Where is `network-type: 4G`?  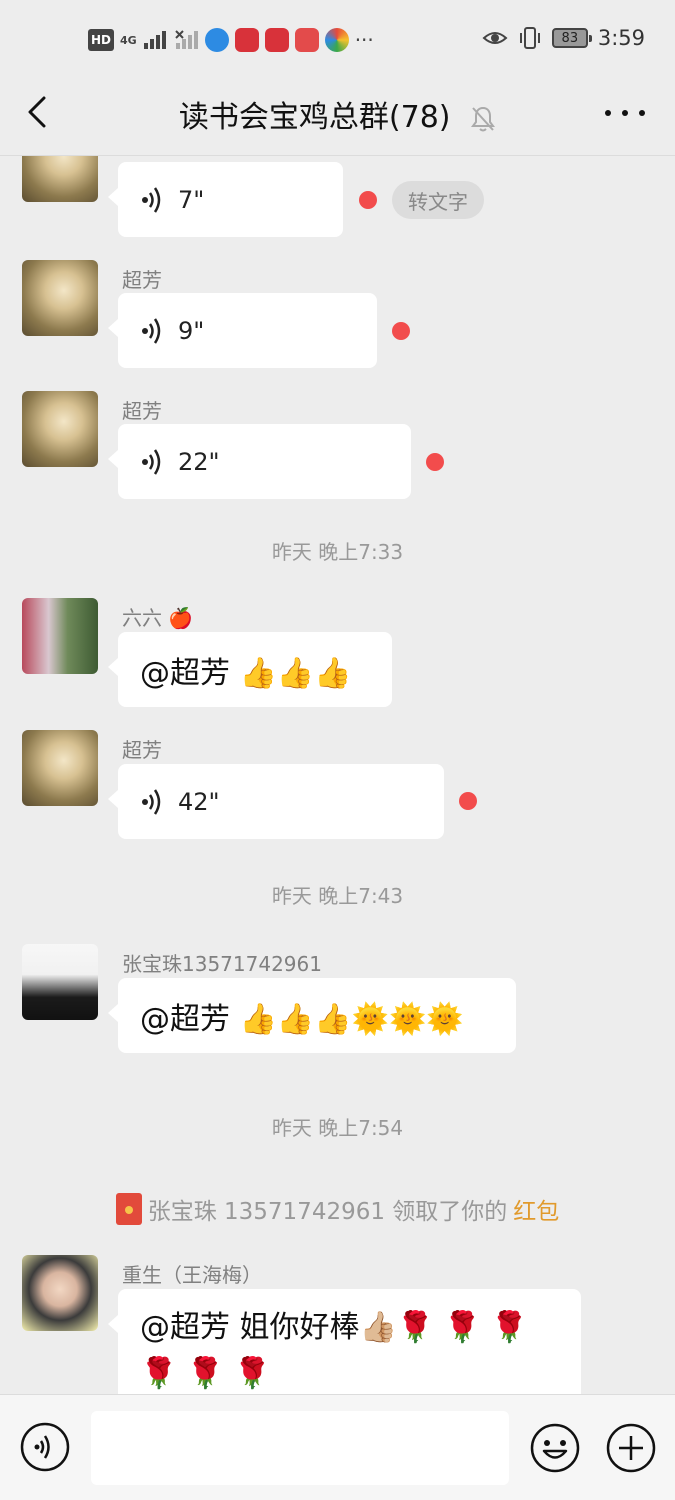
network-type: 4G is located at coordinates (128, 40).